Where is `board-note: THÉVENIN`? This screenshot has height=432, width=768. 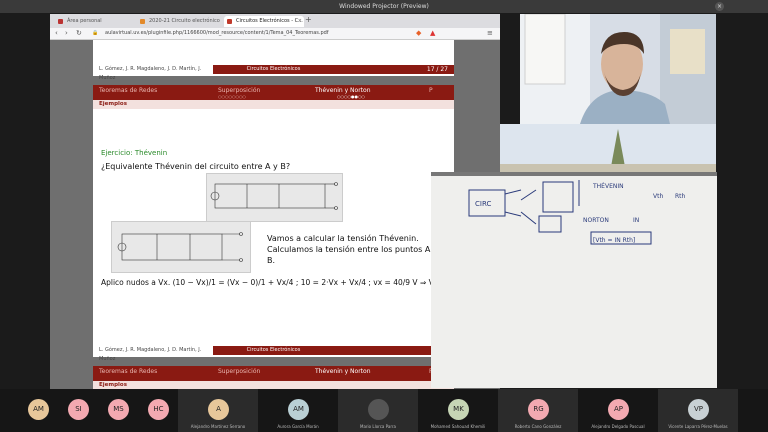
board-note: THÉVENIN is located at coordinates (608, 186).